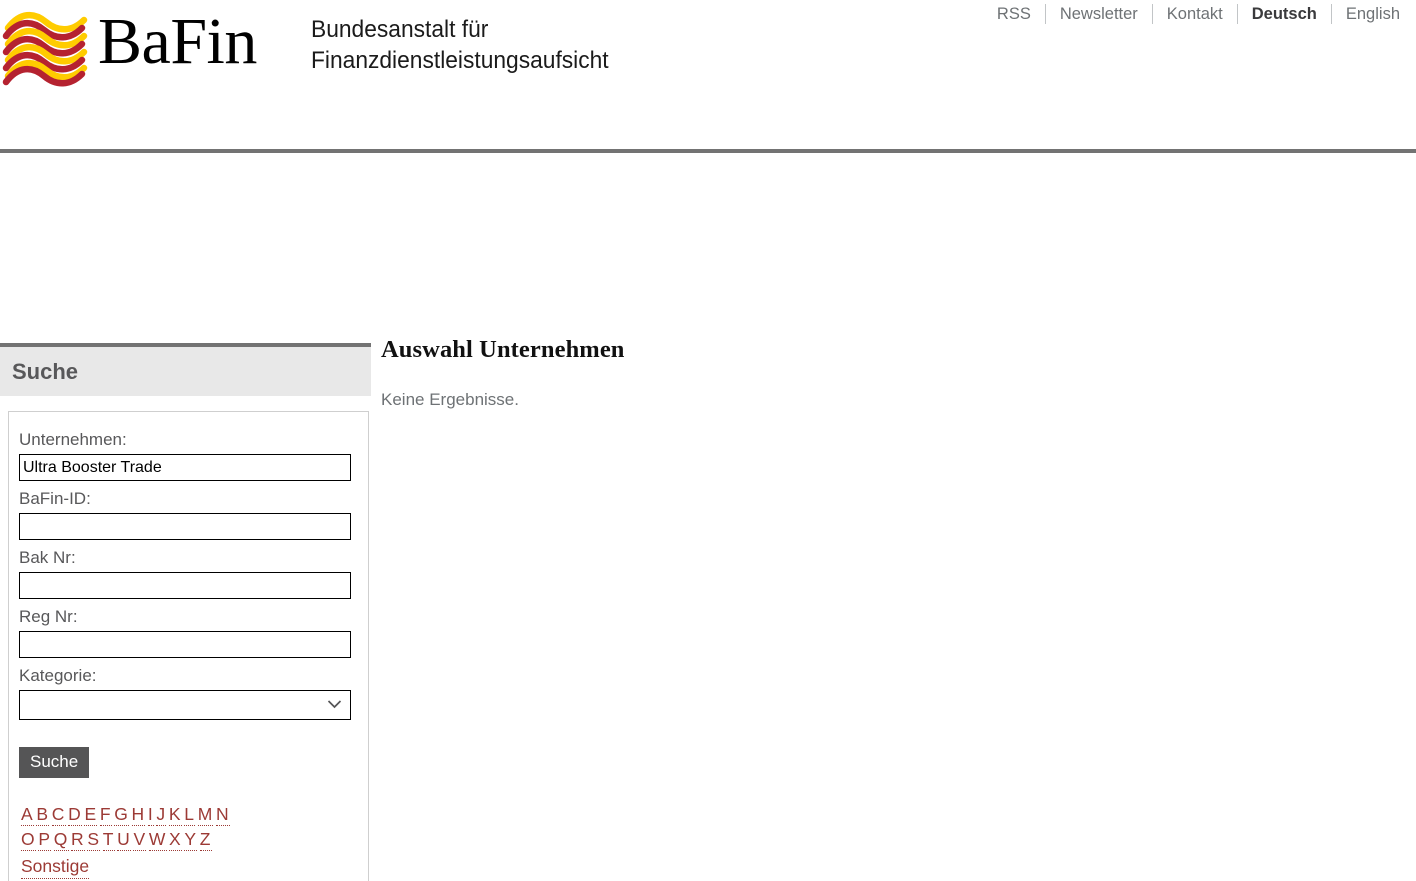 This screenshot has height=881, width=1416. Describe the element at coordinates (108, 840) in the screenshot. I see `alpha-link-t: T` at that location.